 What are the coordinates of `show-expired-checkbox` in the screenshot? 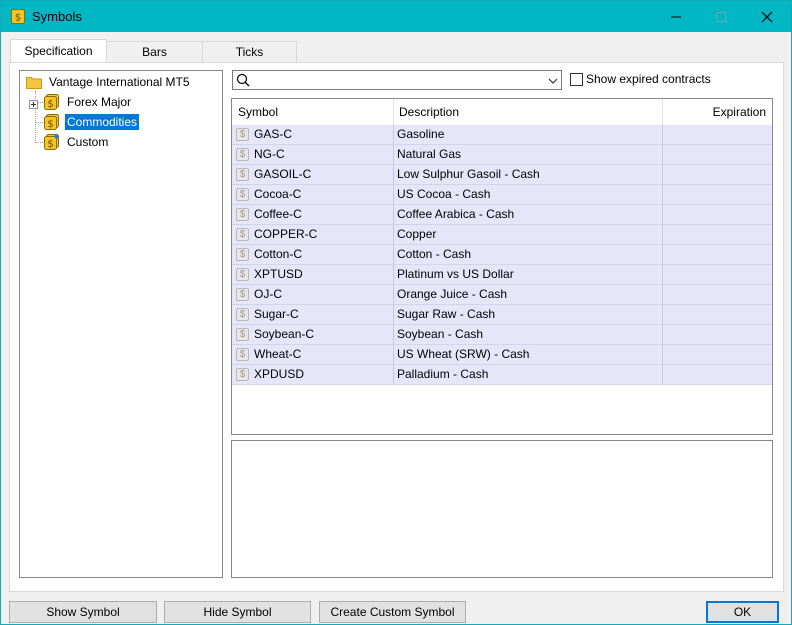 It's located at (576, 79).